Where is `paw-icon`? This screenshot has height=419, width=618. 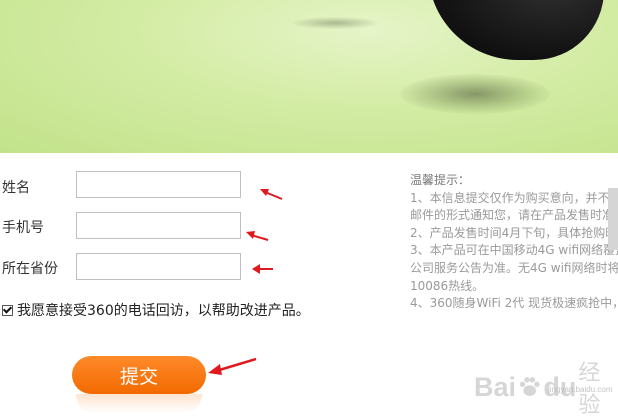
paw-icon is located at coordinates (529, 386).